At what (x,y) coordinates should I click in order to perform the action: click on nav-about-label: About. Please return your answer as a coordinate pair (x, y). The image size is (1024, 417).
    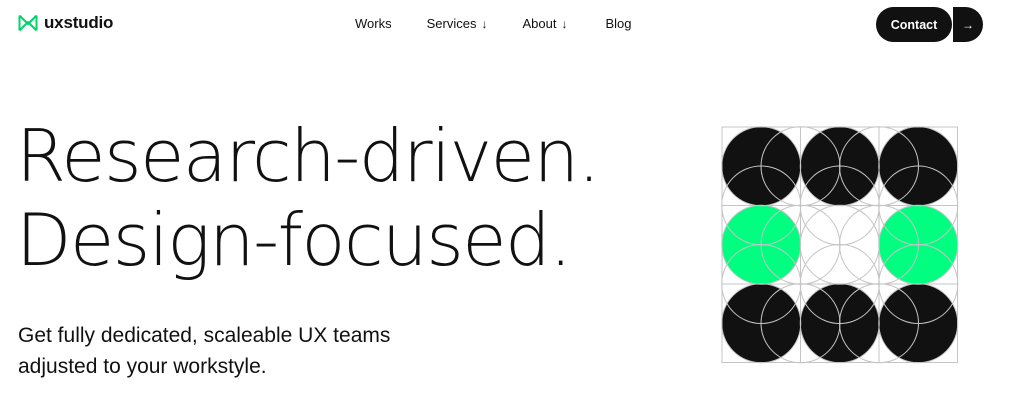
    Looking at the image, I should click on (539, 23).